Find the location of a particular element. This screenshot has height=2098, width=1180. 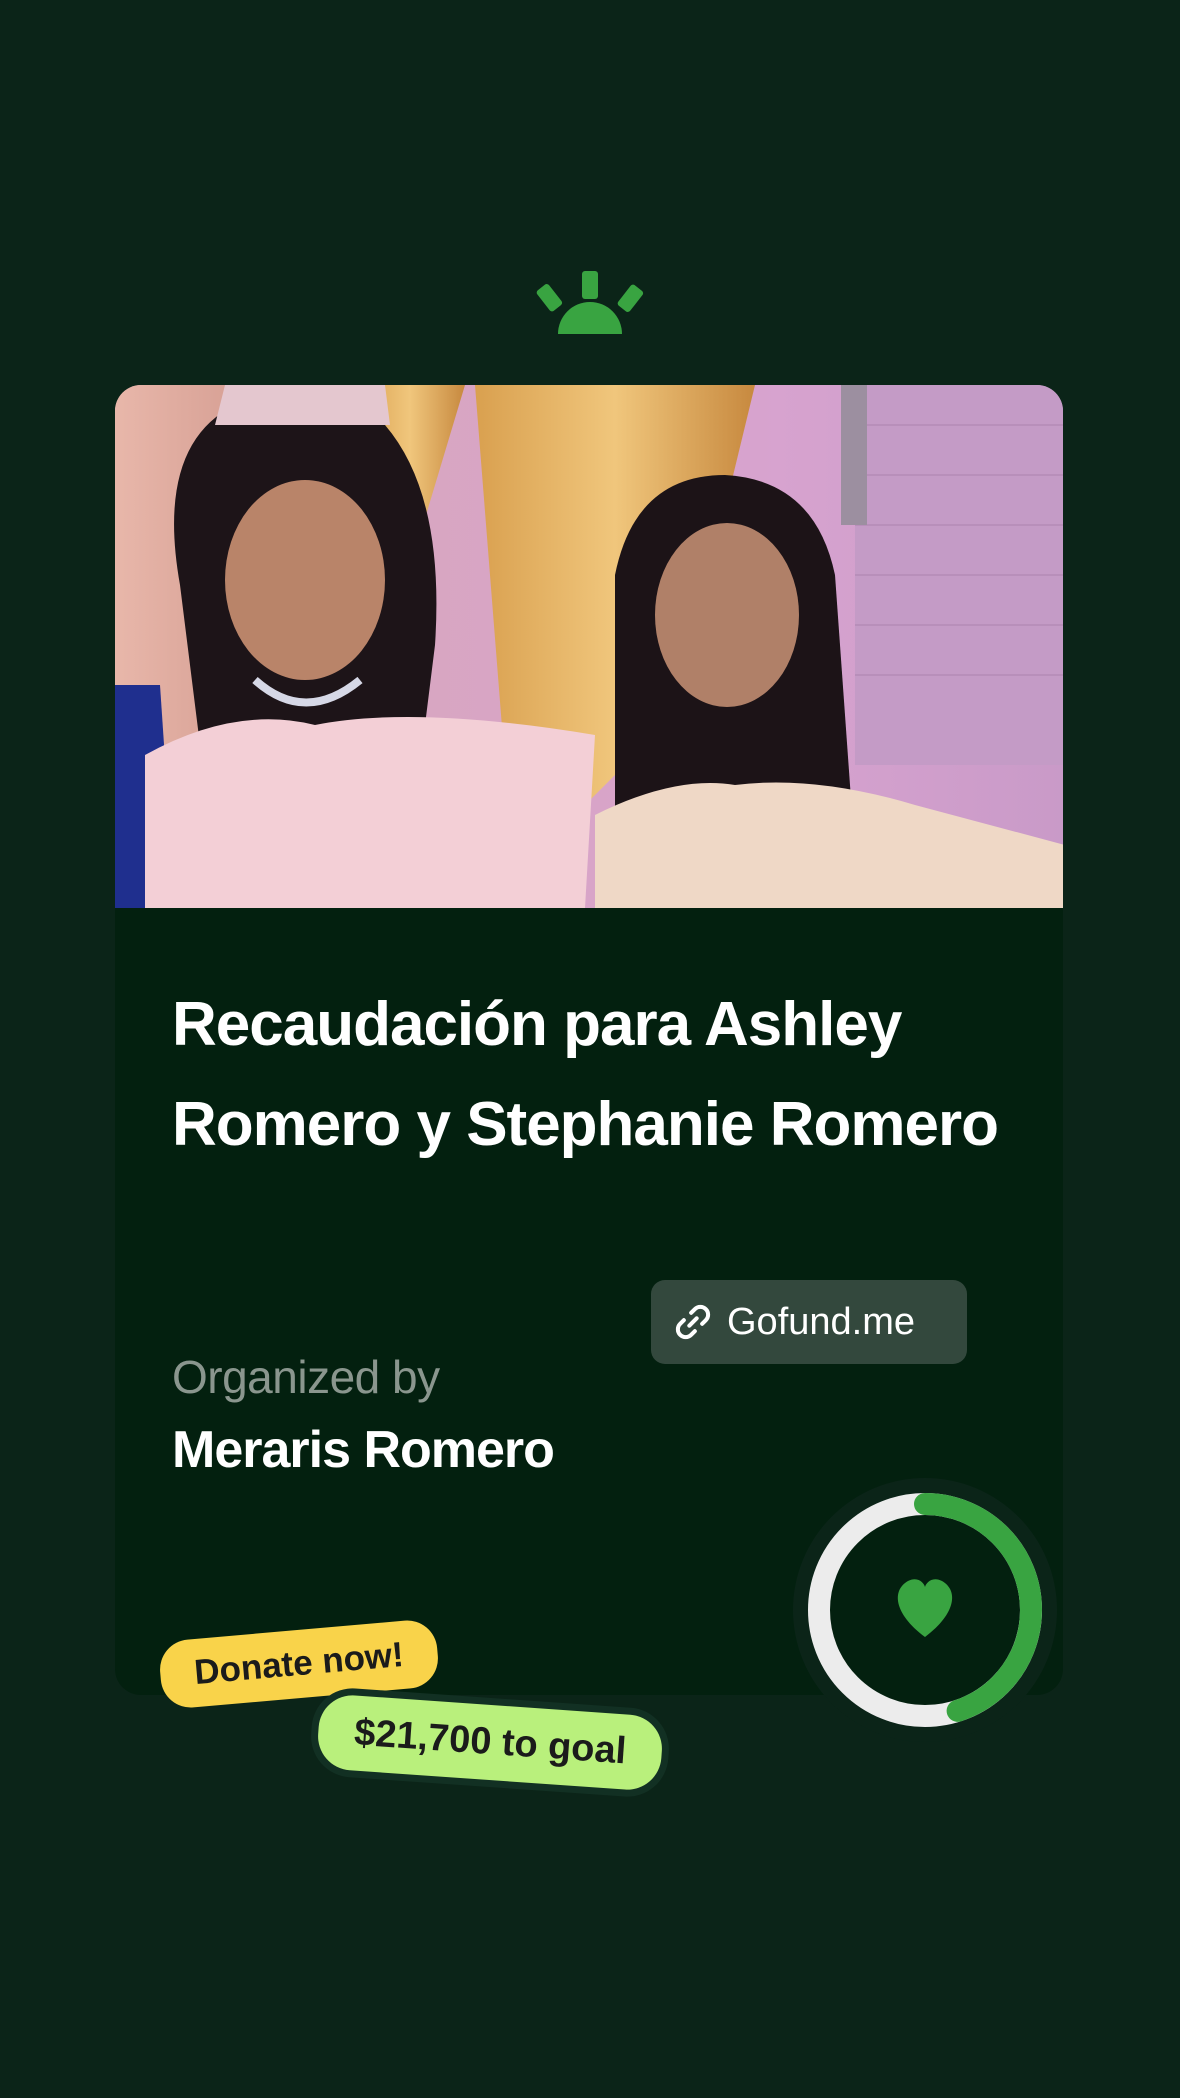

link-chip-label: Gofund.me is located at coordinates (821, 1321).